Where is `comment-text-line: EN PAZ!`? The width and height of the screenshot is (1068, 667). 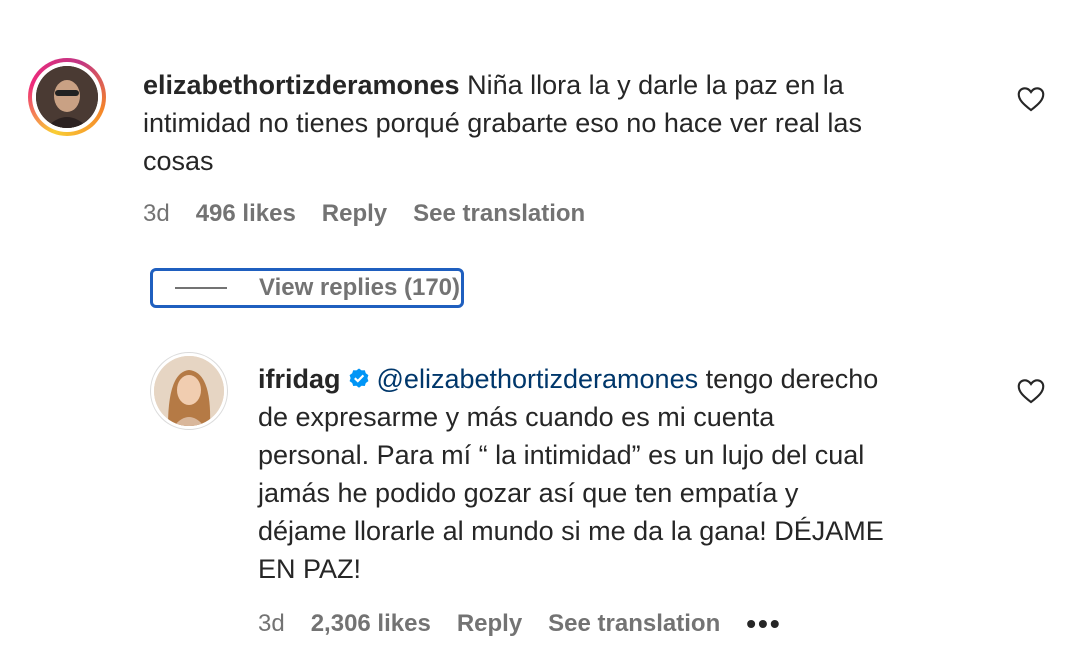 comment-text-line: EN PAZ! is located at coordinates (310, 569).